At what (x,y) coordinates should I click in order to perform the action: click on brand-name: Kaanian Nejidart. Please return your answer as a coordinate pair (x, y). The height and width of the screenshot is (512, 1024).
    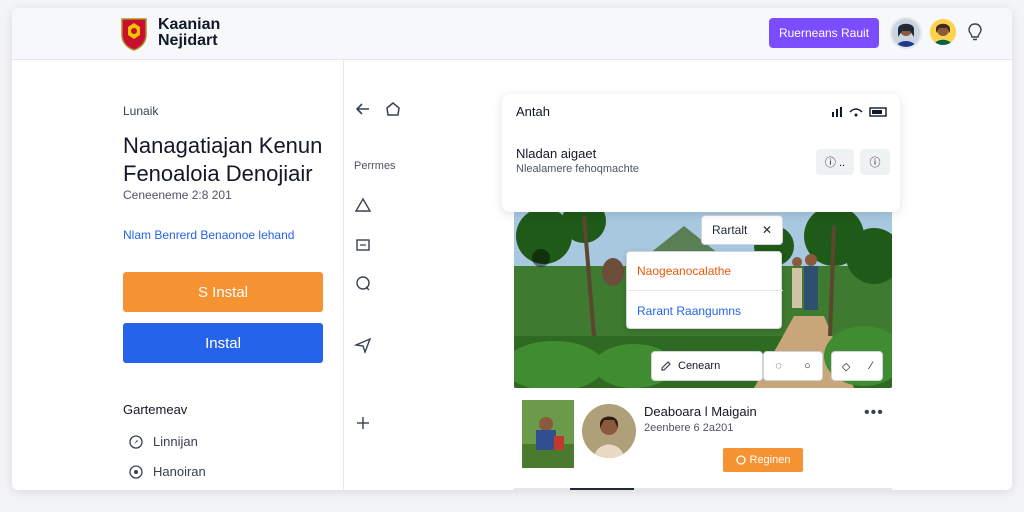
    Looking at the image, I should click on (189, 33).